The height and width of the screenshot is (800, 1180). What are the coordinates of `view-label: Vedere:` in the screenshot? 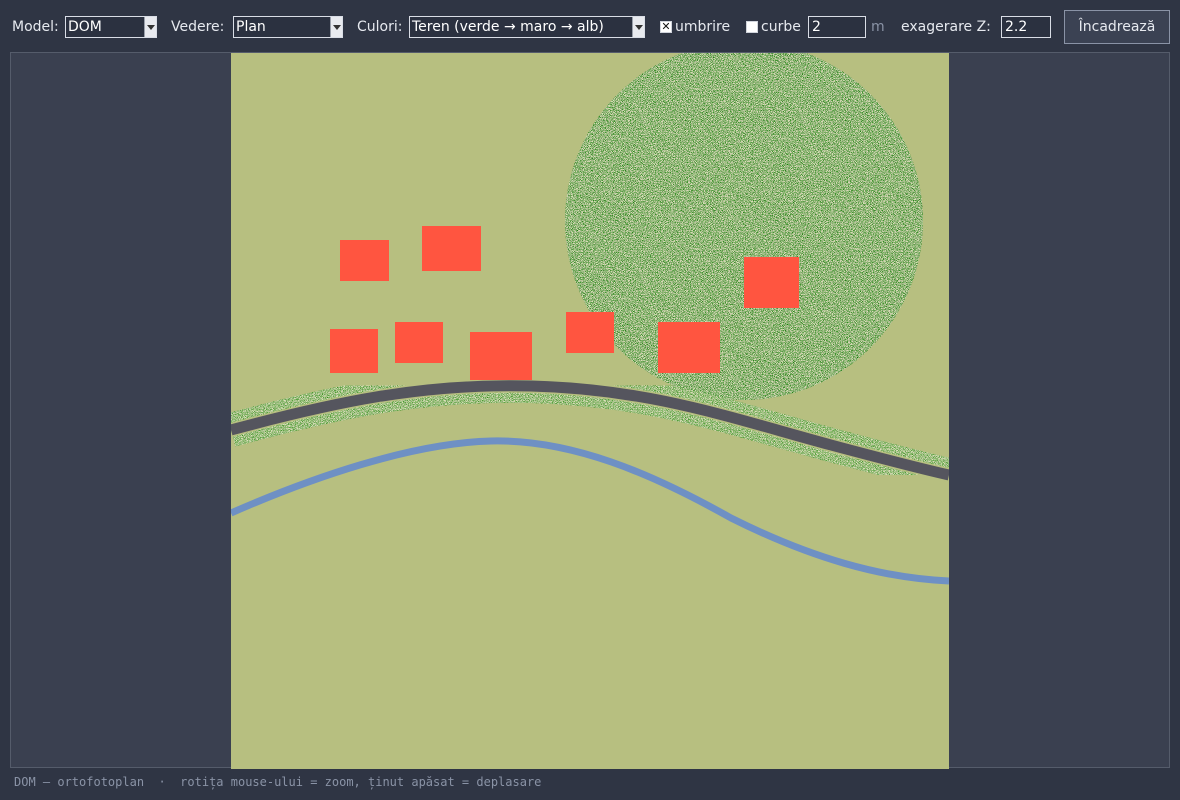 It's located at (198, 27).